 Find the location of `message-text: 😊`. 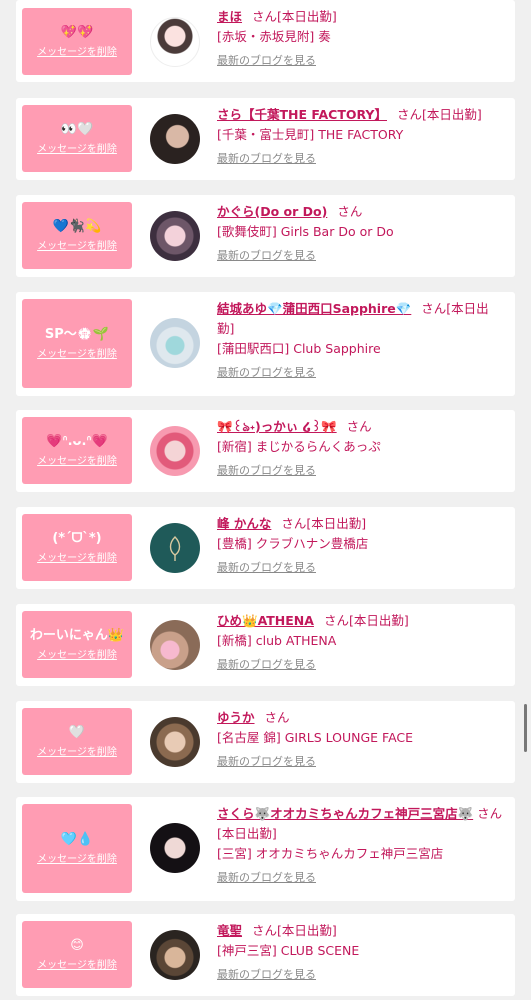

message-text: 😊 is located at coordinates (77, 945).